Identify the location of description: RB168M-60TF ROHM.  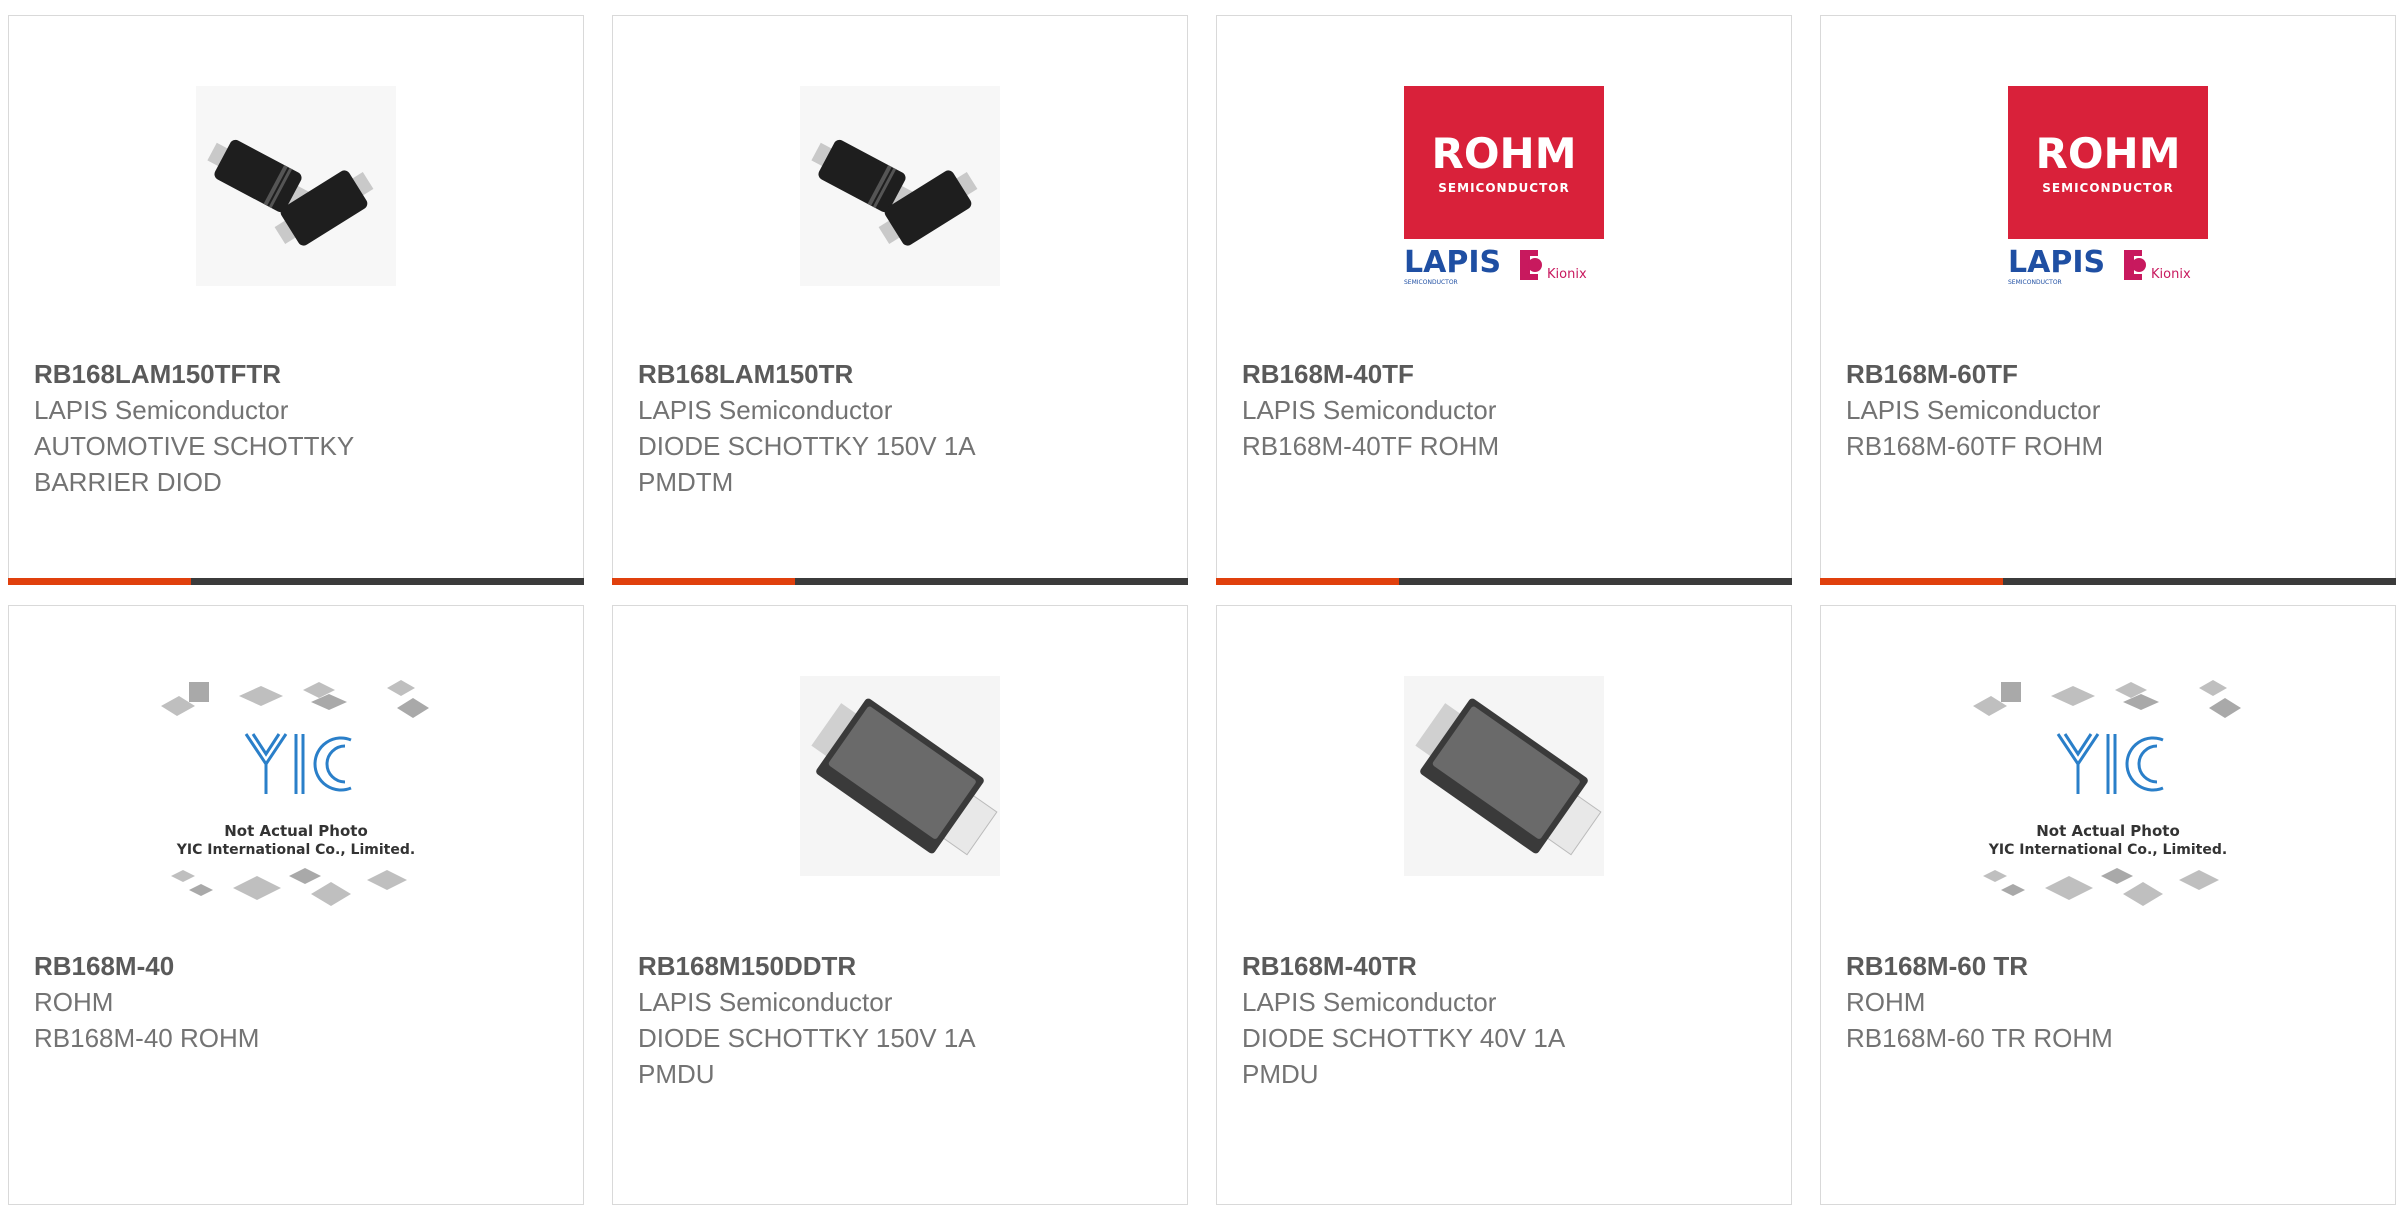
(1975, 446).